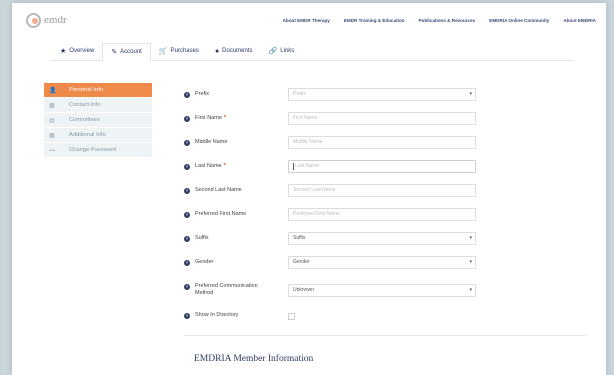 The image size is (614, 375). Describe the element at coordinates (202, 94) in the screenshot. I see `prefix-label: Prefix` at that location.